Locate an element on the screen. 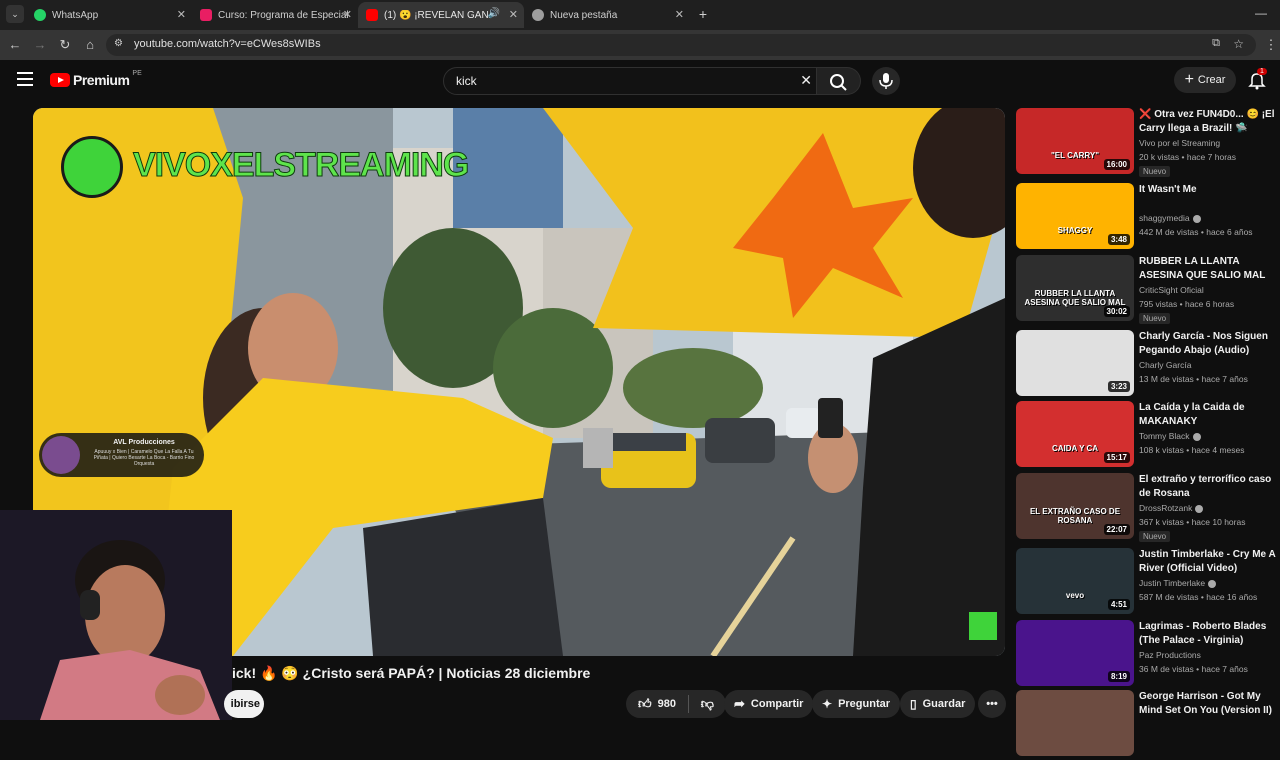 This screenshot has height=760, width=1280. speaker-icon: 🔊 is located at coordinates (494, 13).